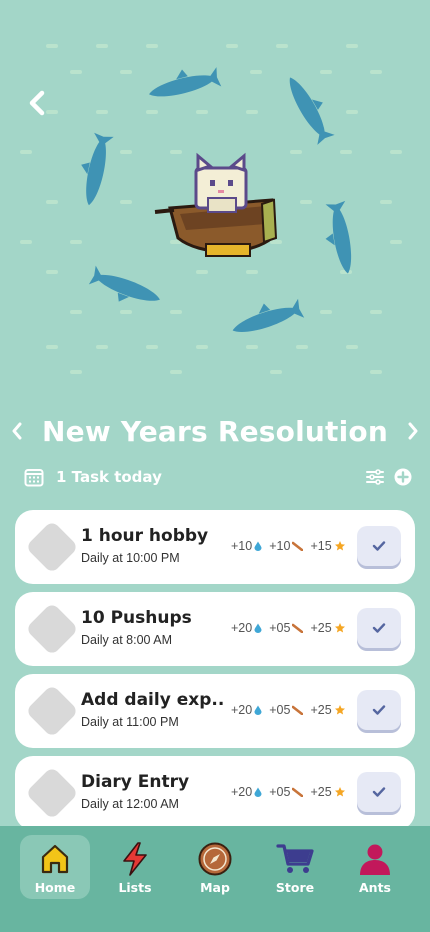 This screenshot has width=430, height=932. What do you see at coordinates (55, 887) in the screenshot?
I see `nav-home-label: Home` at bounding box center [55, 887].